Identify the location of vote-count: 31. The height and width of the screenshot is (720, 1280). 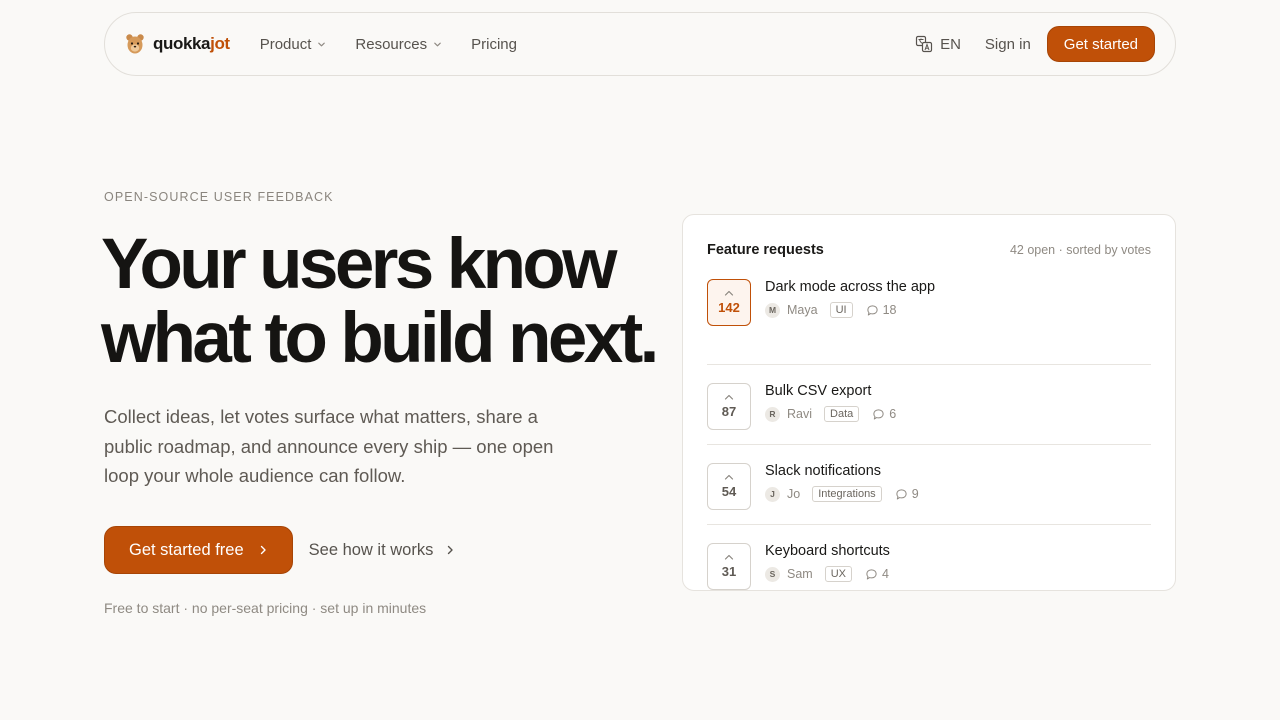
(729, 571).